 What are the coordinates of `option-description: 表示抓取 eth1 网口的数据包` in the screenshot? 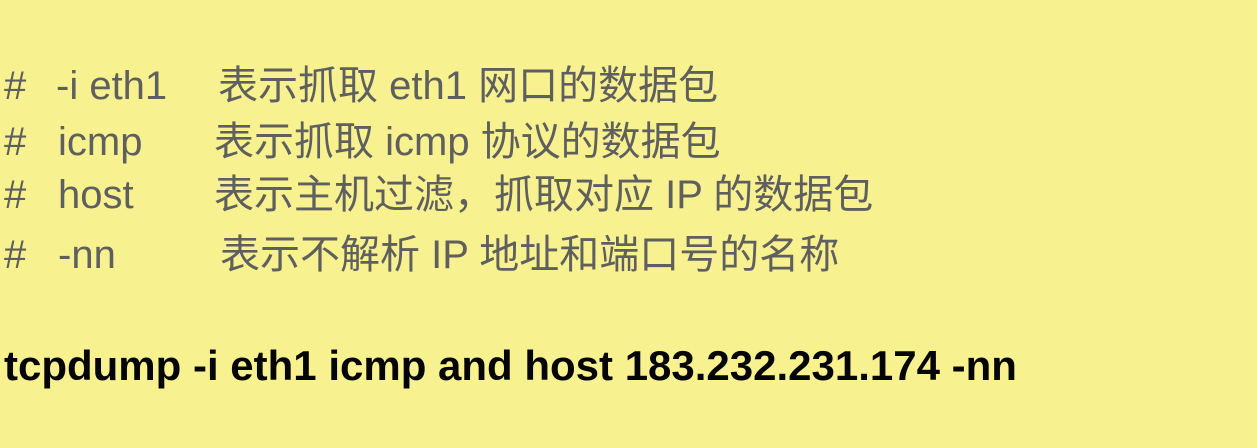 It's located at (468, 86).